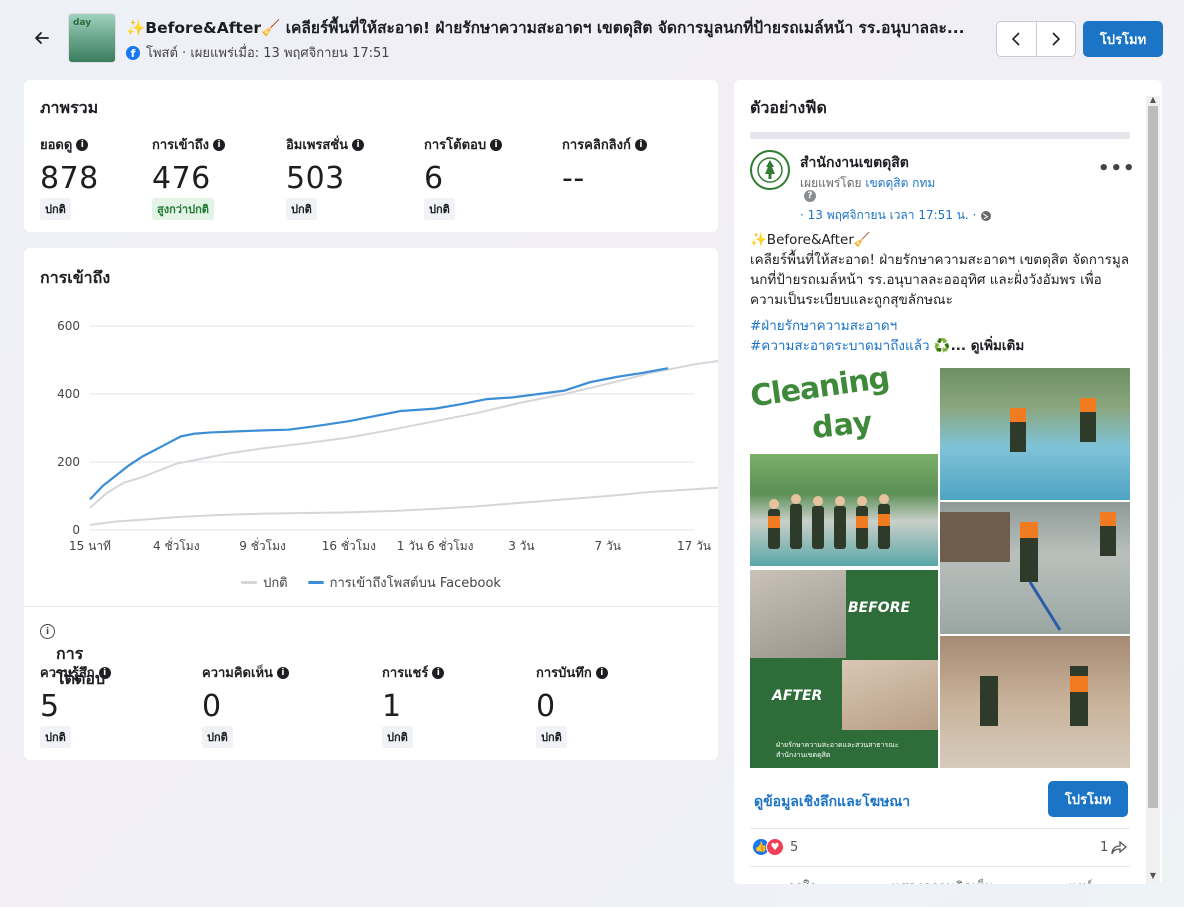  What do you see at coordinates (413, 705) in the screenshot?
I see `engagement-metric: การแชร์ i 1 ปกติ` at bounding box center [413, 705].